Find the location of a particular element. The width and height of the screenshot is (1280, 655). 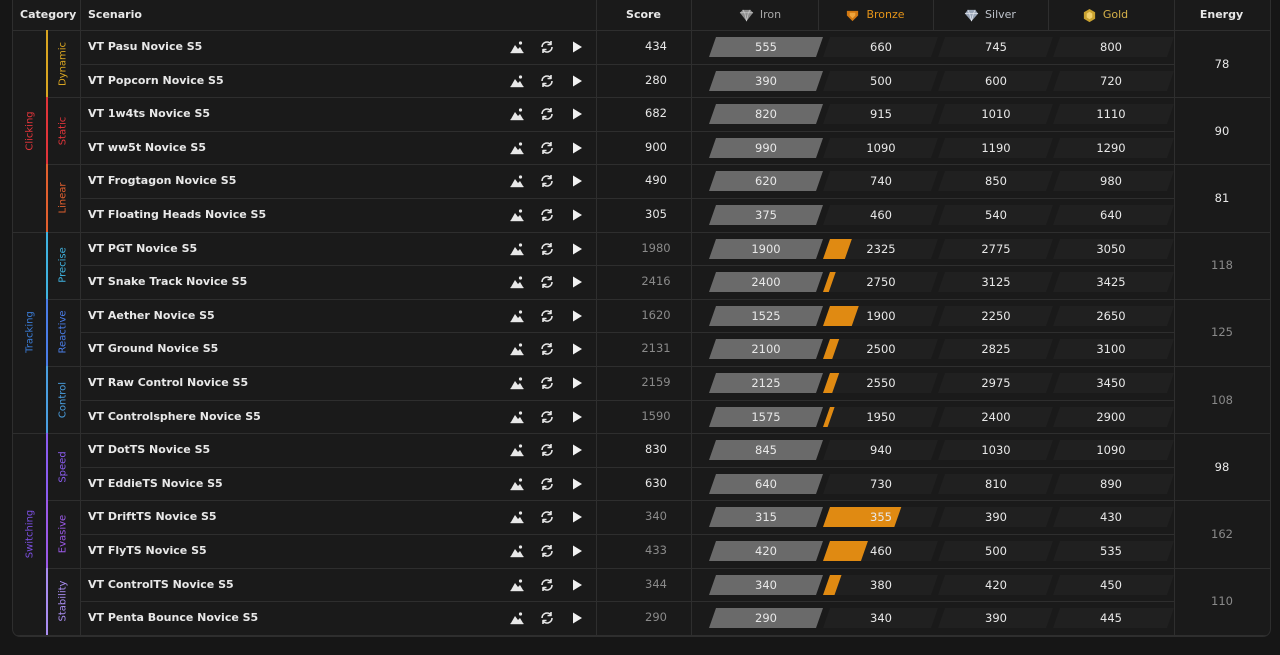

bronze-threshold: 915 is located at coordinates (881, 114).